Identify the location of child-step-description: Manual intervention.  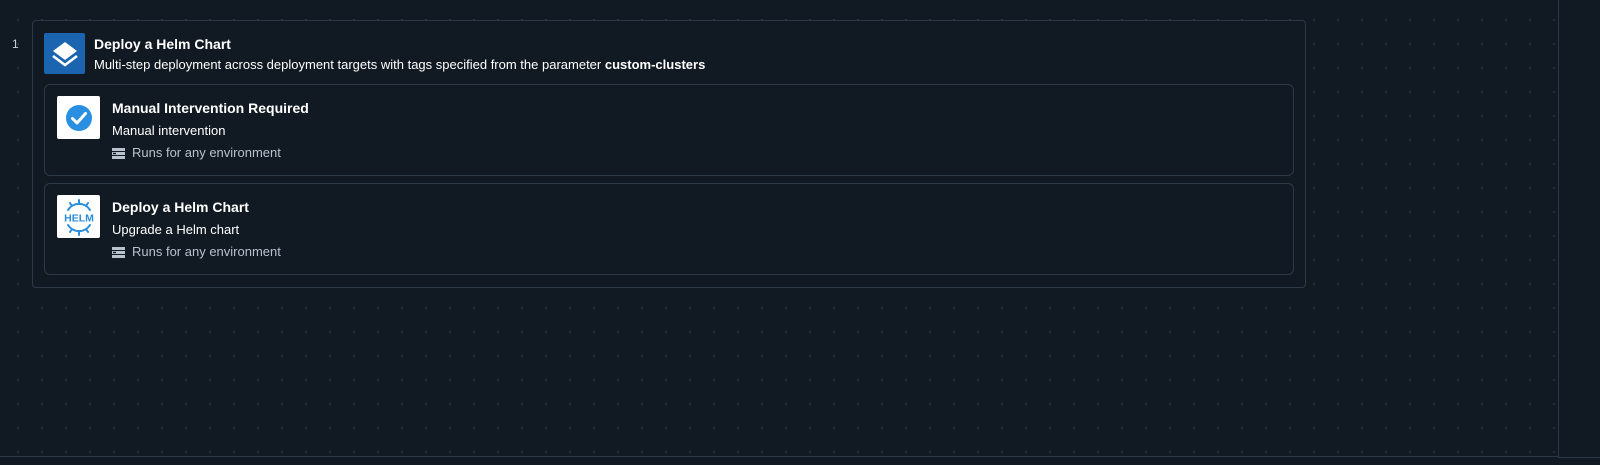
(169, 130).